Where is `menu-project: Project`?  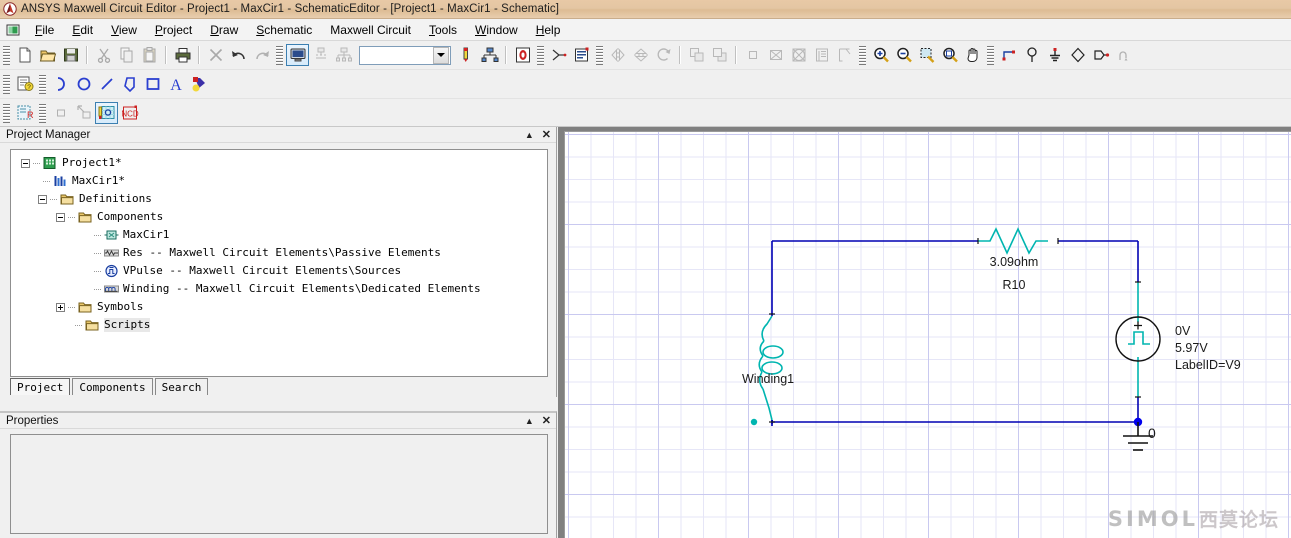 menu-project: Project is located at coordinates (173, 30).